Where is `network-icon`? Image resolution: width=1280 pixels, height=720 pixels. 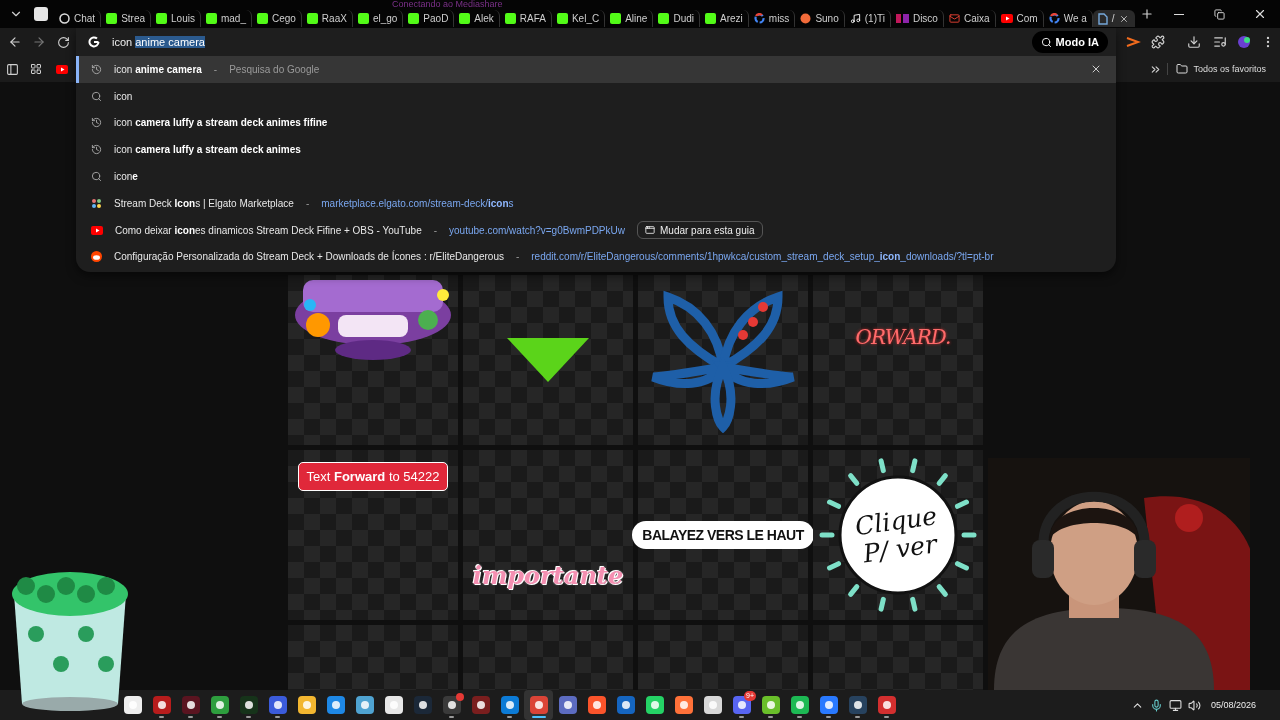 network-icon is located at coordinates (1175, 705).